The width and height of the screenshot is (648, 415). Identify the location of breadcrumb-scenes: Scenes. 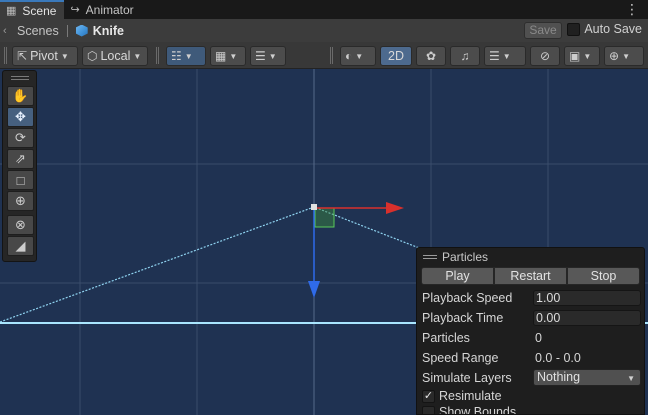
(38, 31).